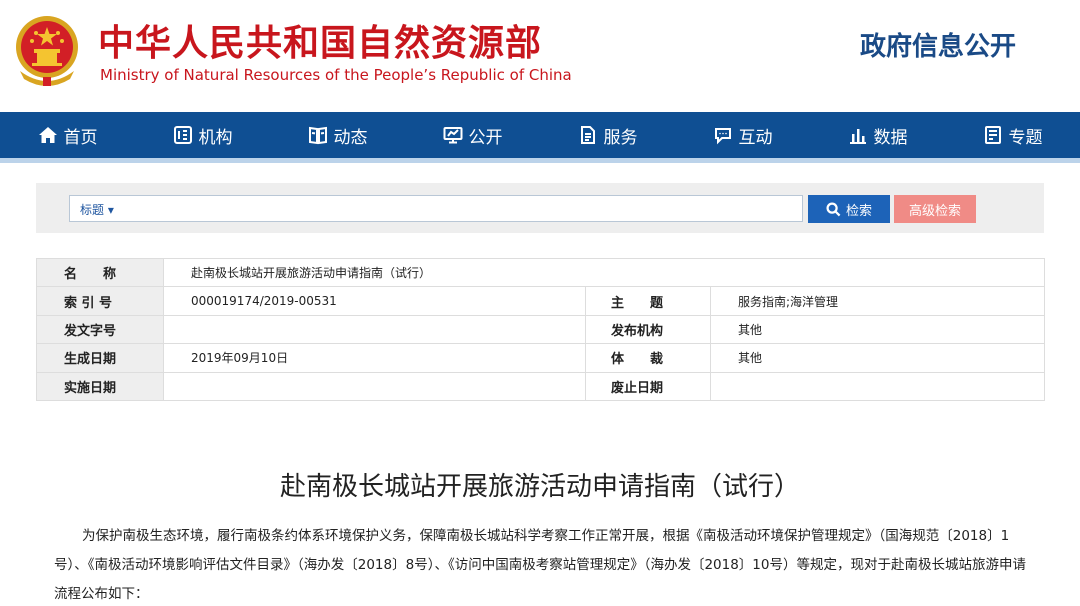  What do you see at coordinates (80, 137) in the screenshot?
I see `nav-item-label: 首页` at bounding box center [80, 137].